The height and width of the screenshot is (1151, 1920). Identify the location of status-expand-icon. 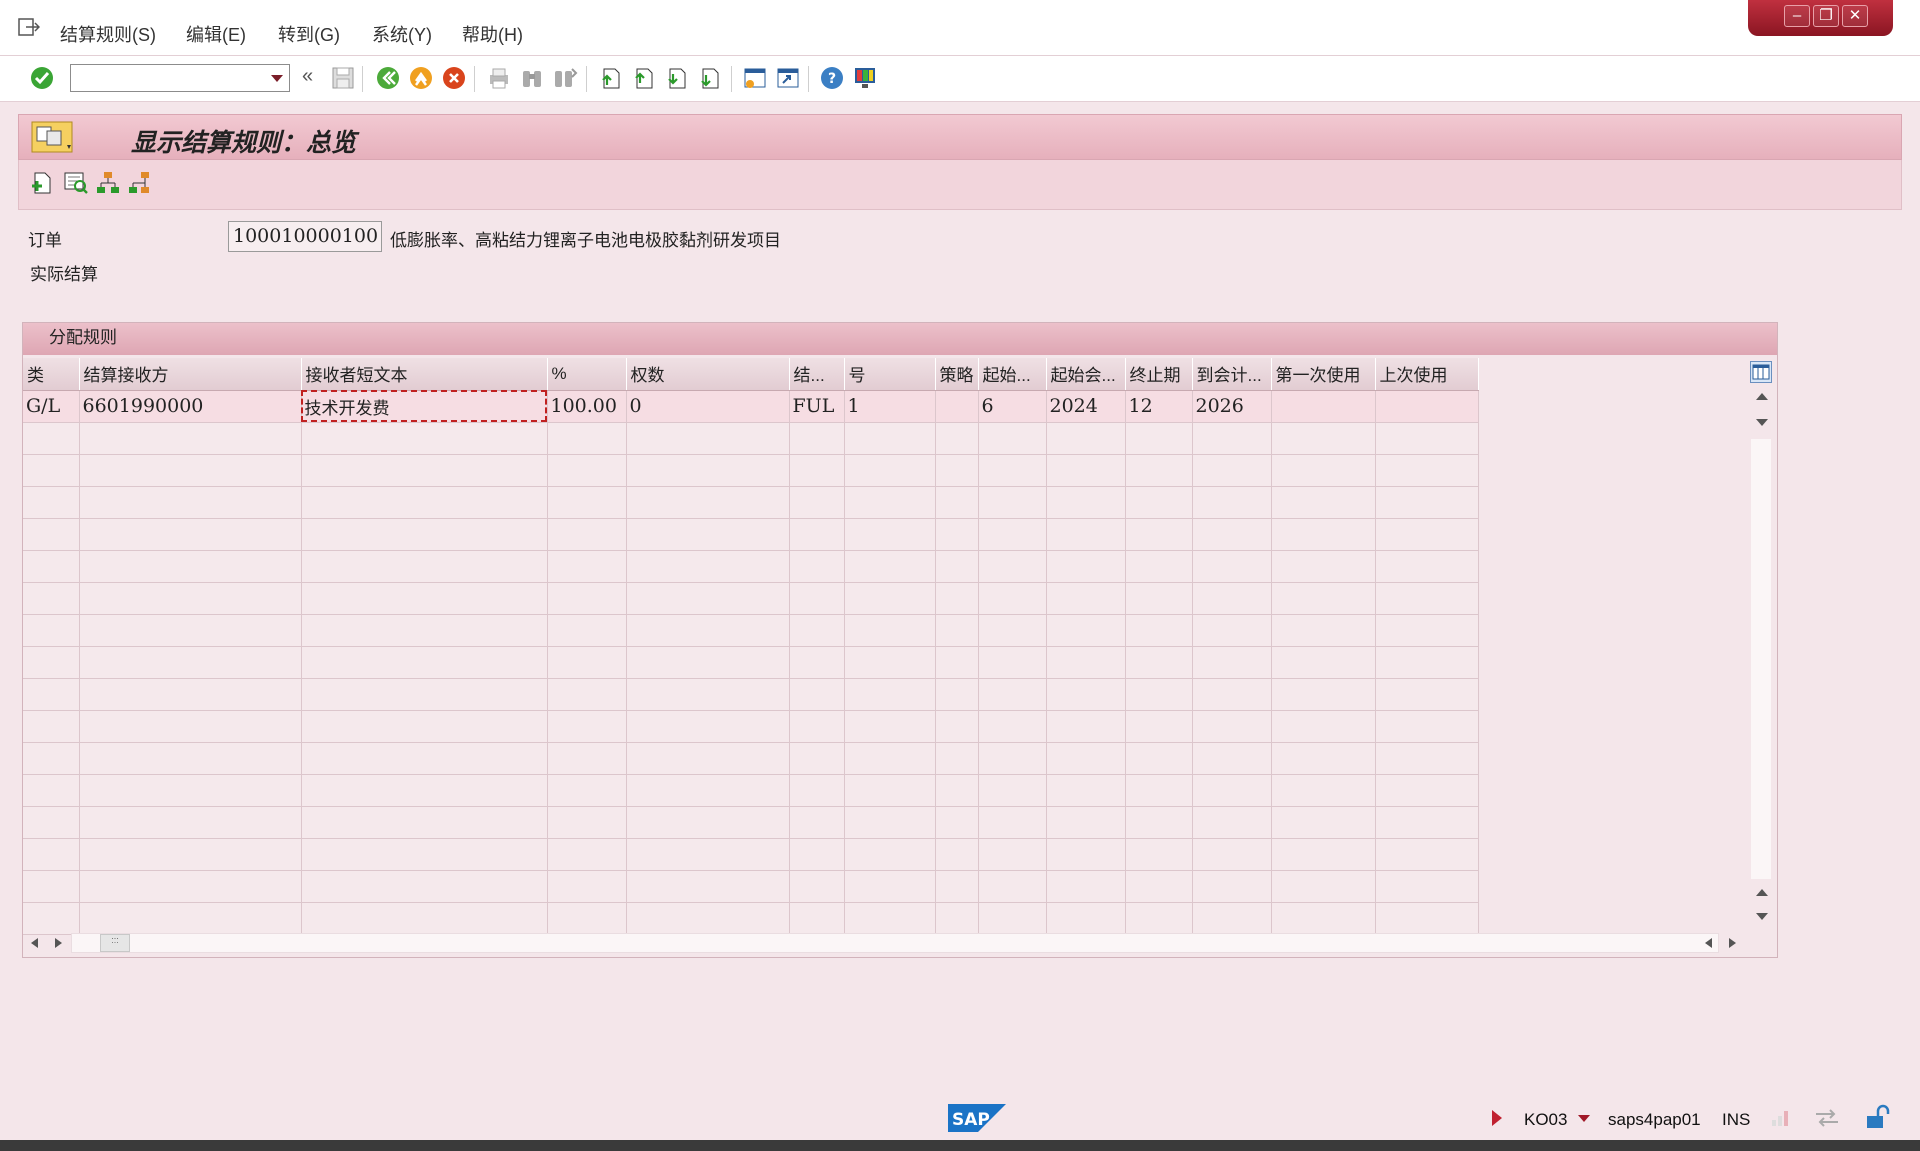
(1497, 1118).